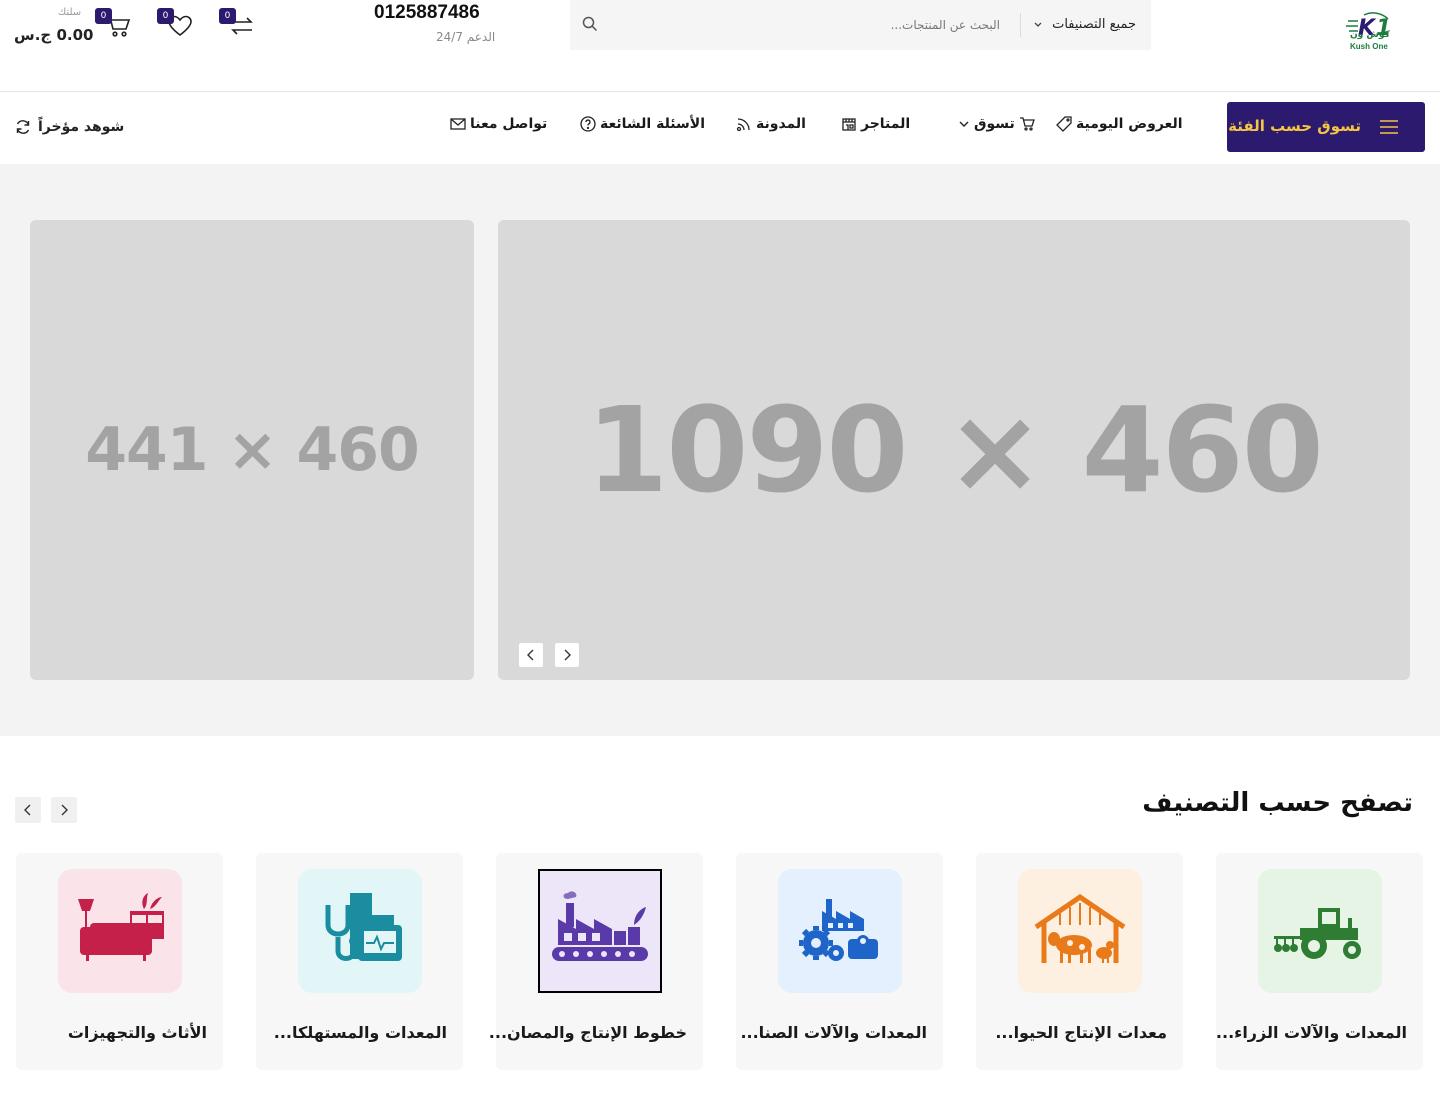 The width and height of the screenshot is (1440, 1100). What do you see at coordinates (1020, 25) in the screenshot?
I see `search-divider` at bounding box center [1020, 25].